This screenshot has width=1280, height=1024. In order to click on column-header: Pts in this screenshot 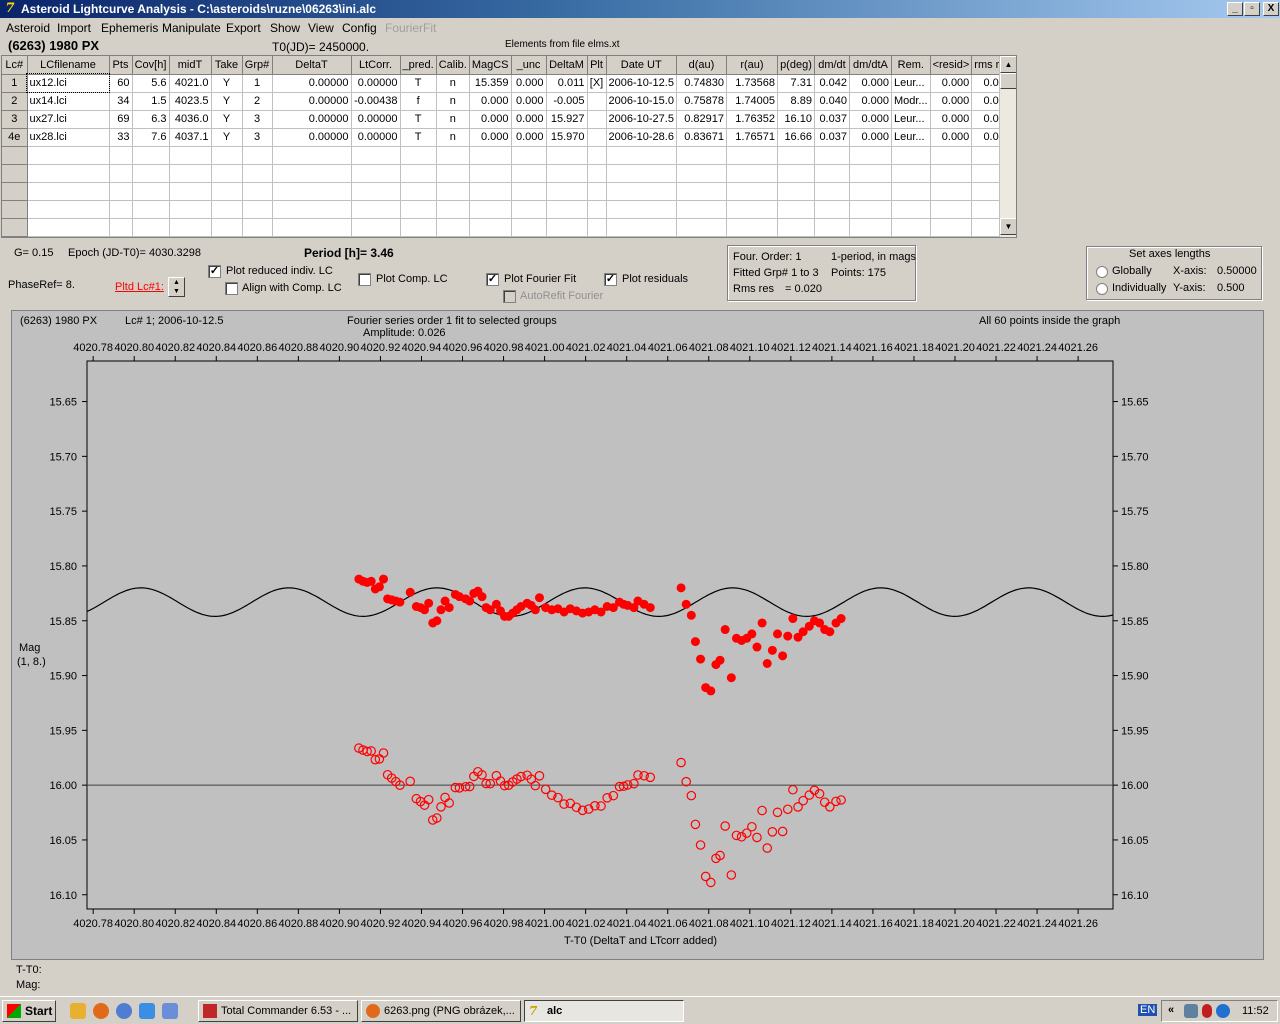, I will do `click(121, 65)`.